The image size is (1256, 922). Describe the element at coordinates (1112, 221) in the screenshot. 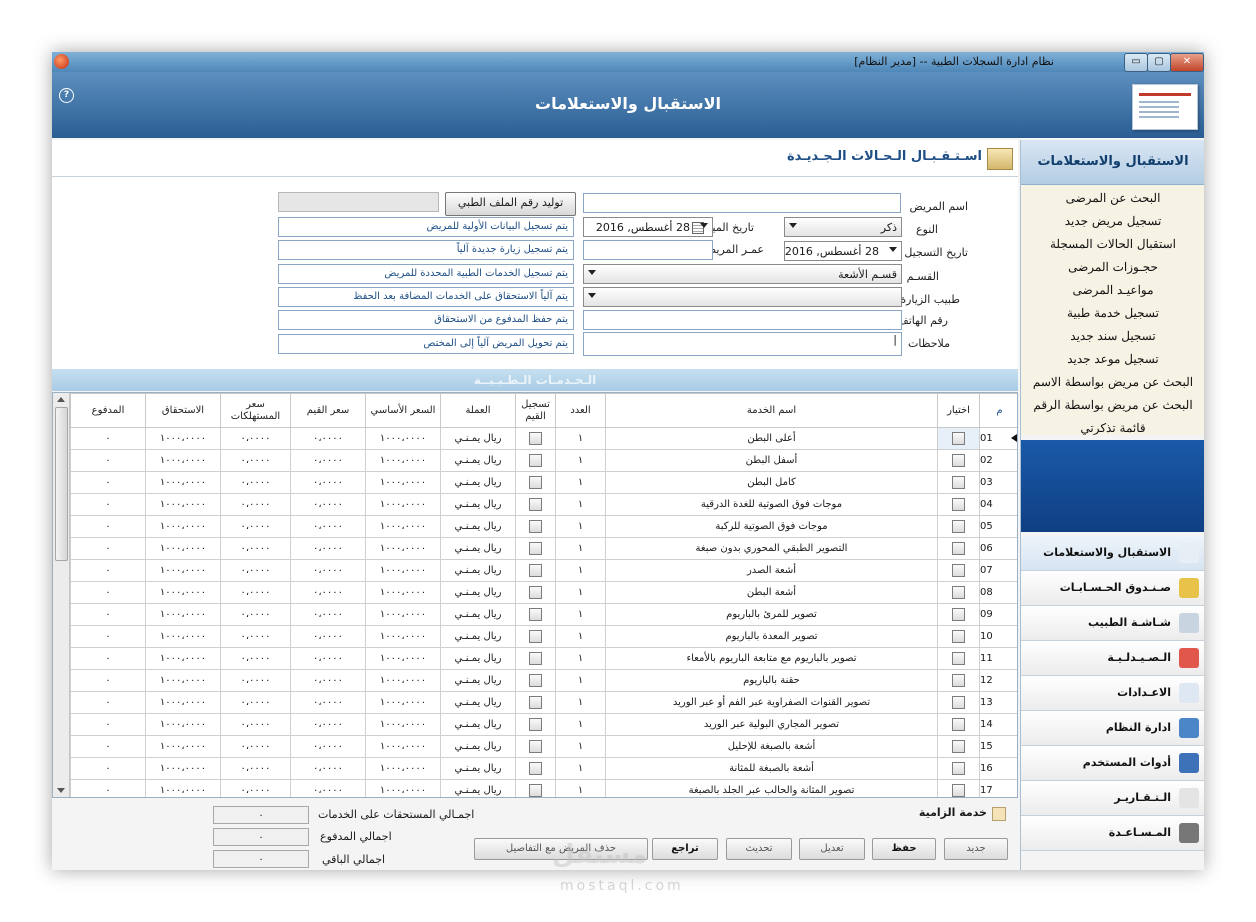

I see `sidebar-link-new-patient: تسجيل مريض جديد` at that location.